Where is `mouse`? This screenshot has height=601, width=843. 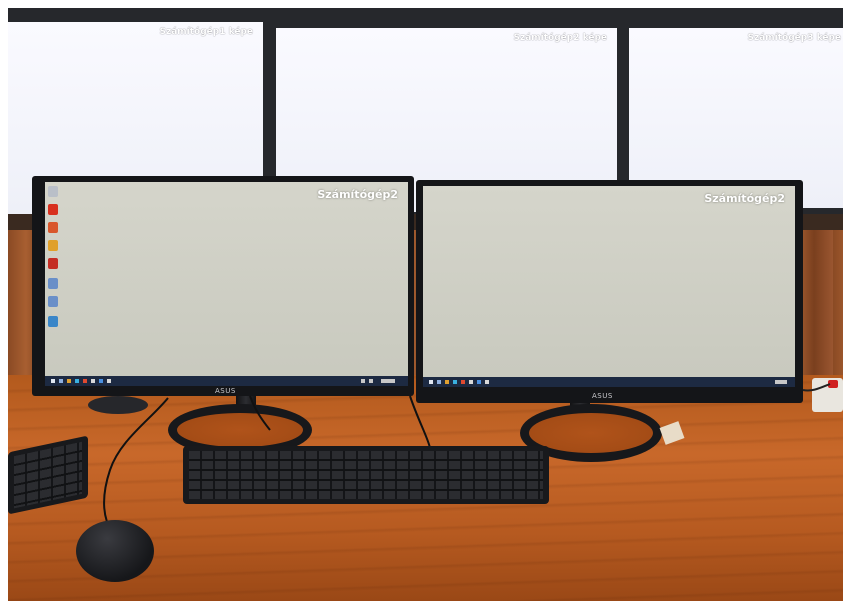
mouse is located at coordinates (115, 551).